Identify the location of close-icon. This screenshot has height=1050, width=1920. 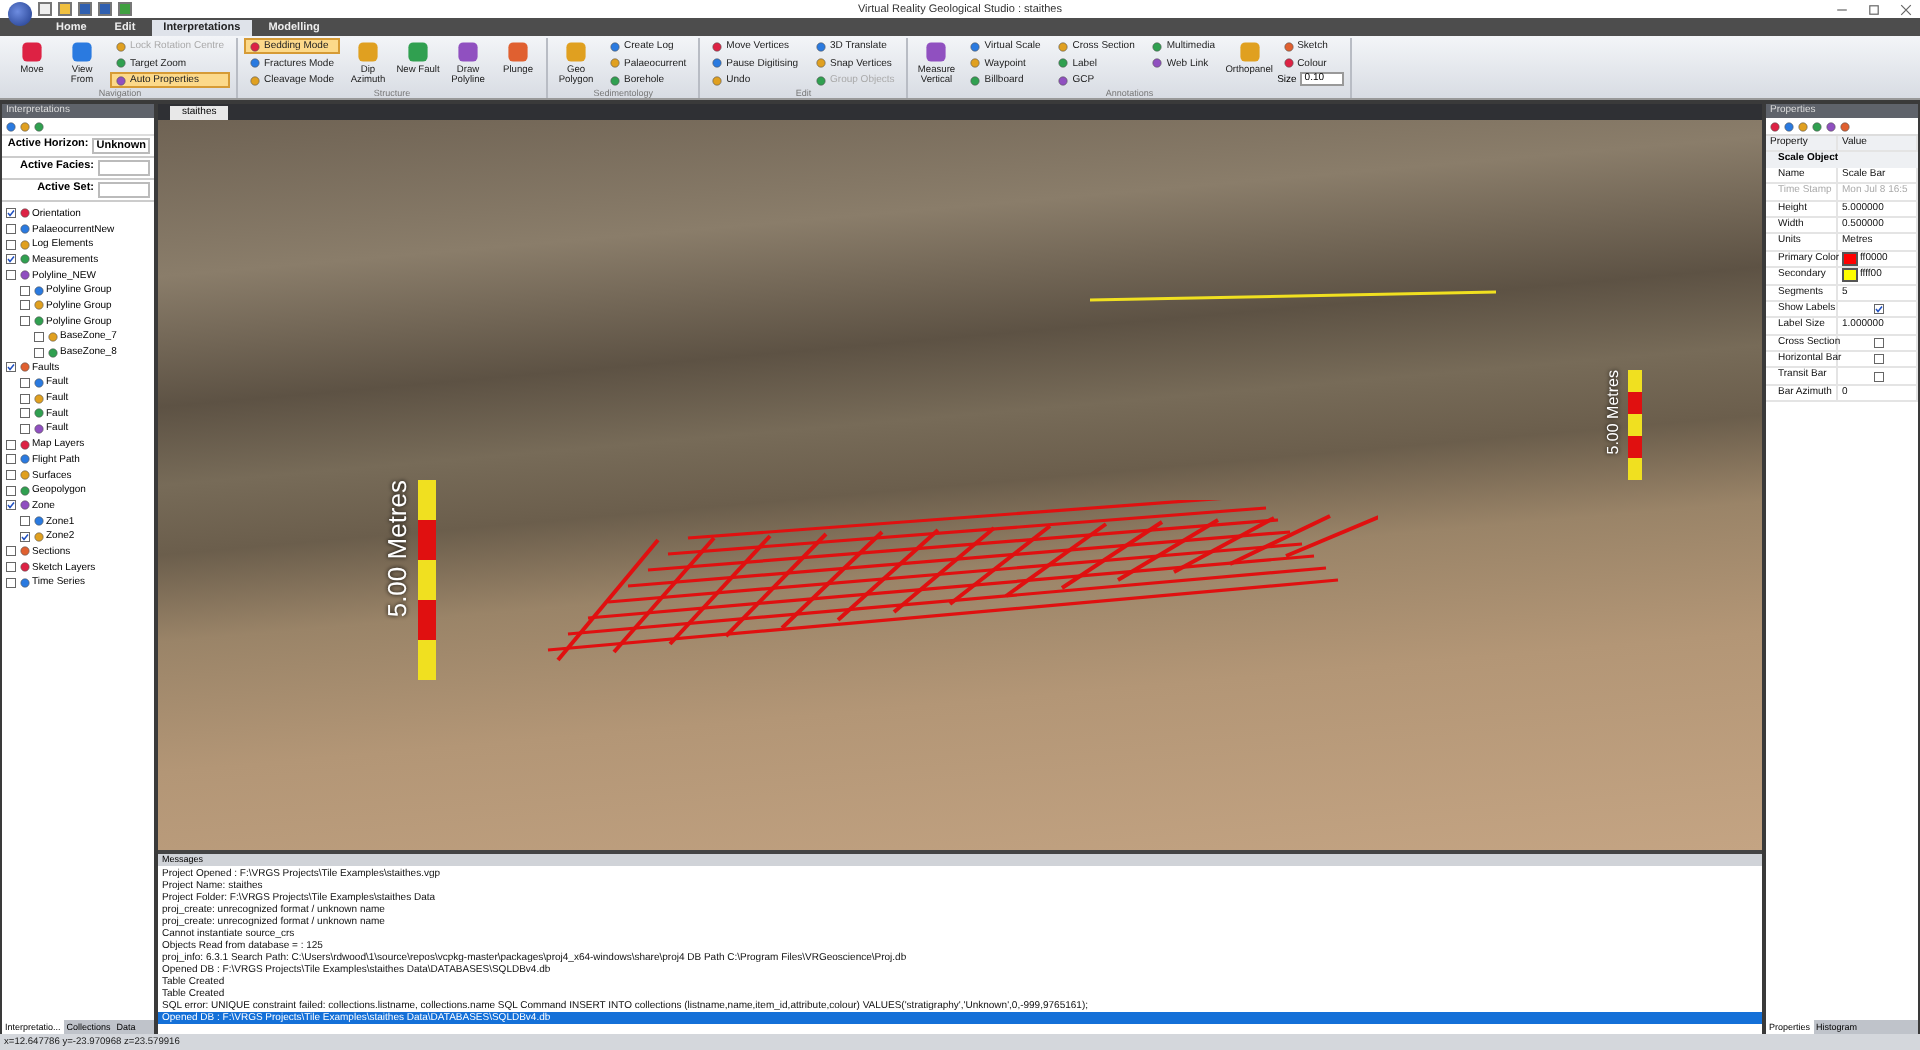
(1906, 9).